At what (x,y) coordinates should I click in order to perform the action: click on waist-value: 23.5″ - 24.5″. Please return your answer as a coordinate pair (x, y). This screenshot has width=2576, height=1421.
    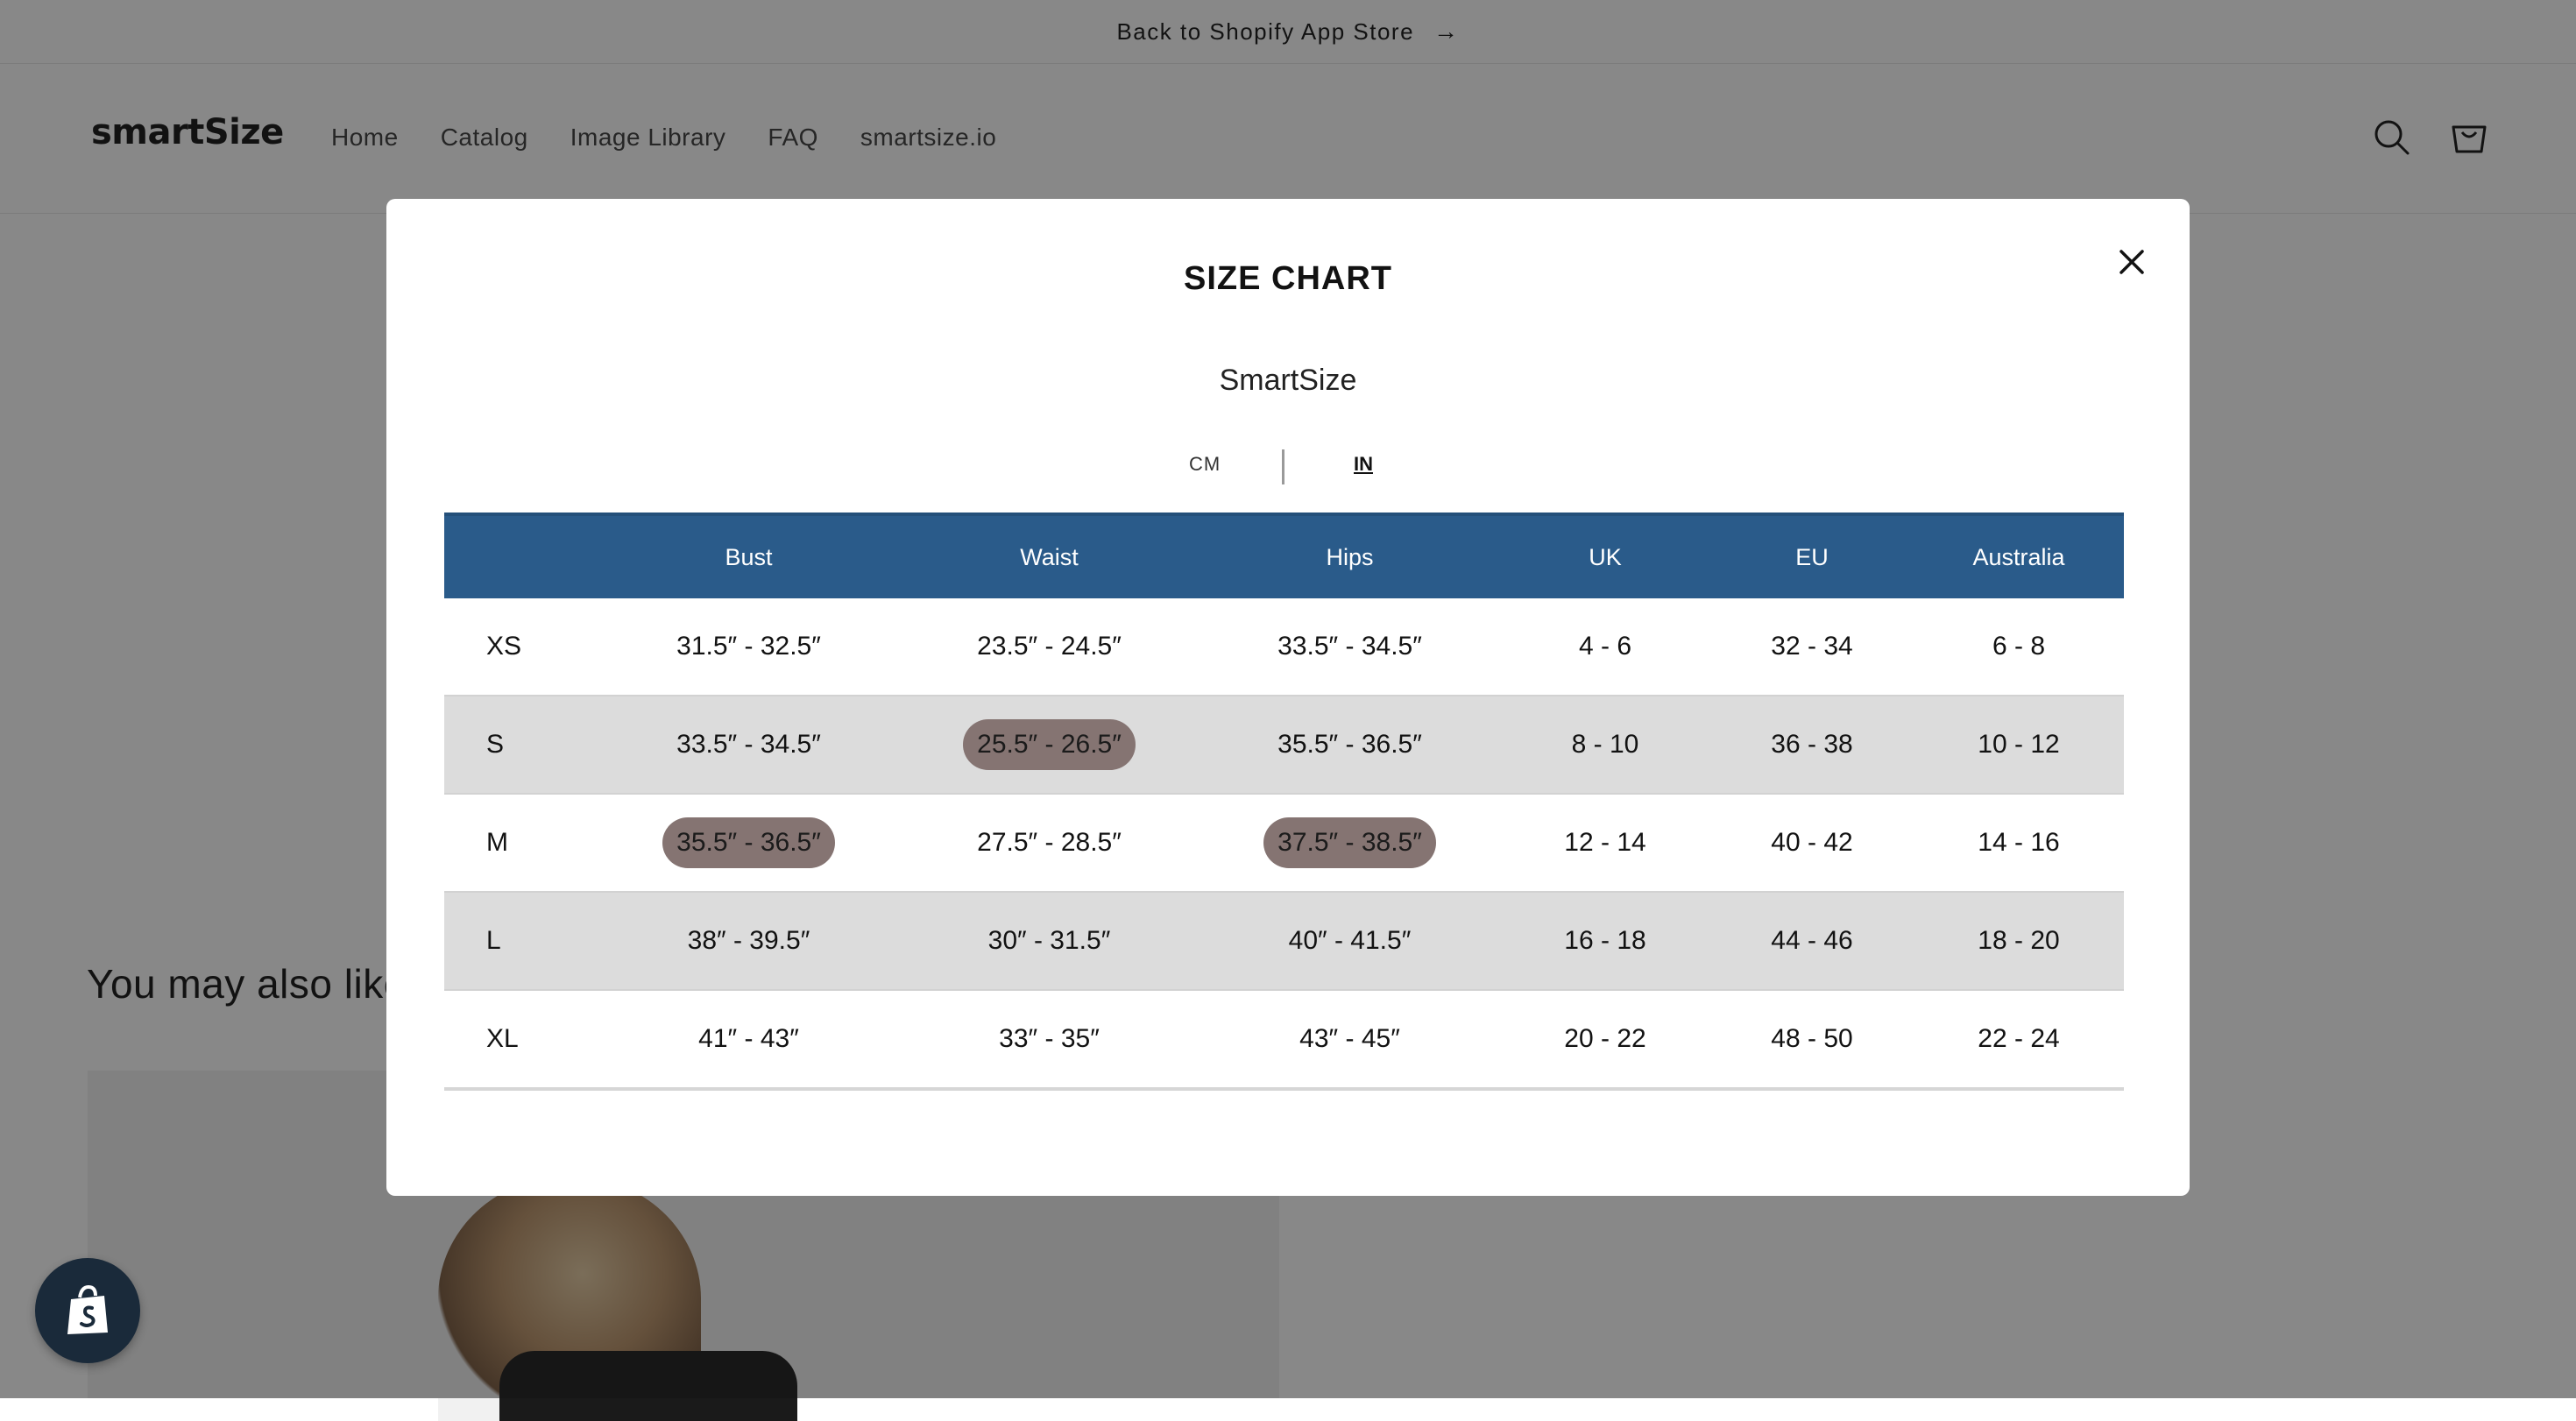
    Looking at the image, I should click on (1049, 646).